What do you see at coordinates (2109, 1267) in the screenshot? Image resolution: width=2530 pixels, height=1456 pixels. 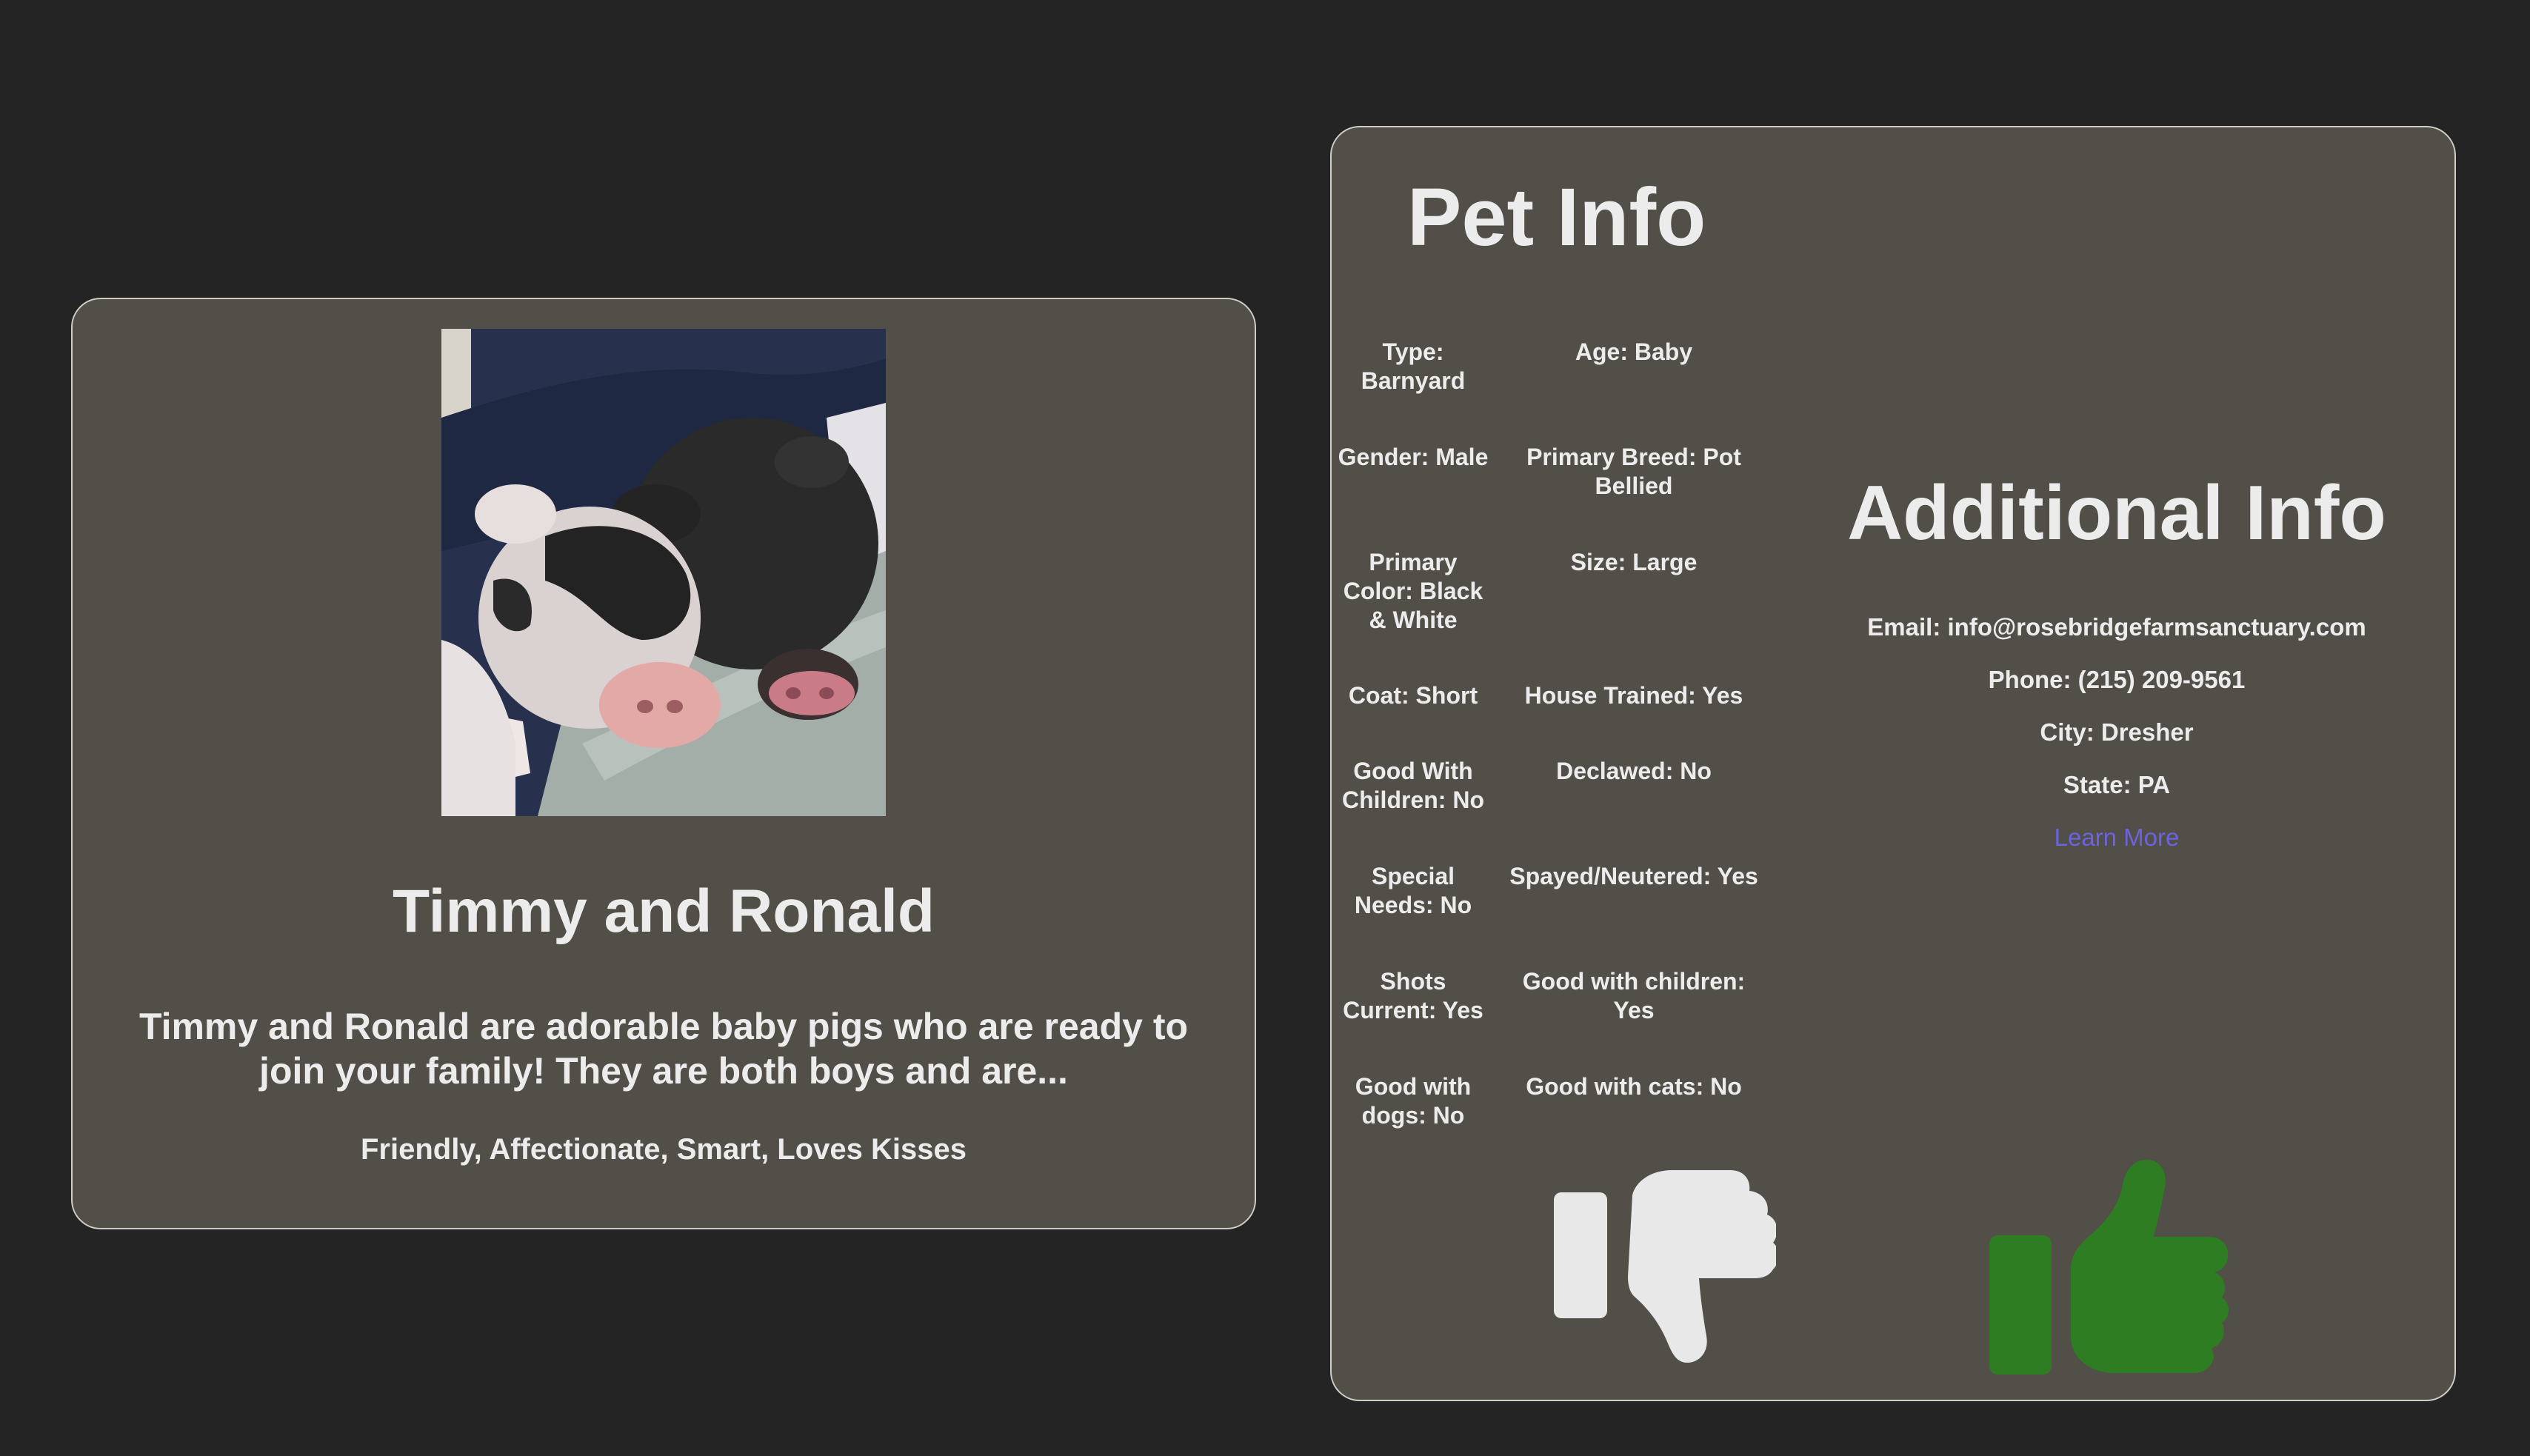 I see `thumbs-up-icon-graphic` at bounding box center [2109, 1267].